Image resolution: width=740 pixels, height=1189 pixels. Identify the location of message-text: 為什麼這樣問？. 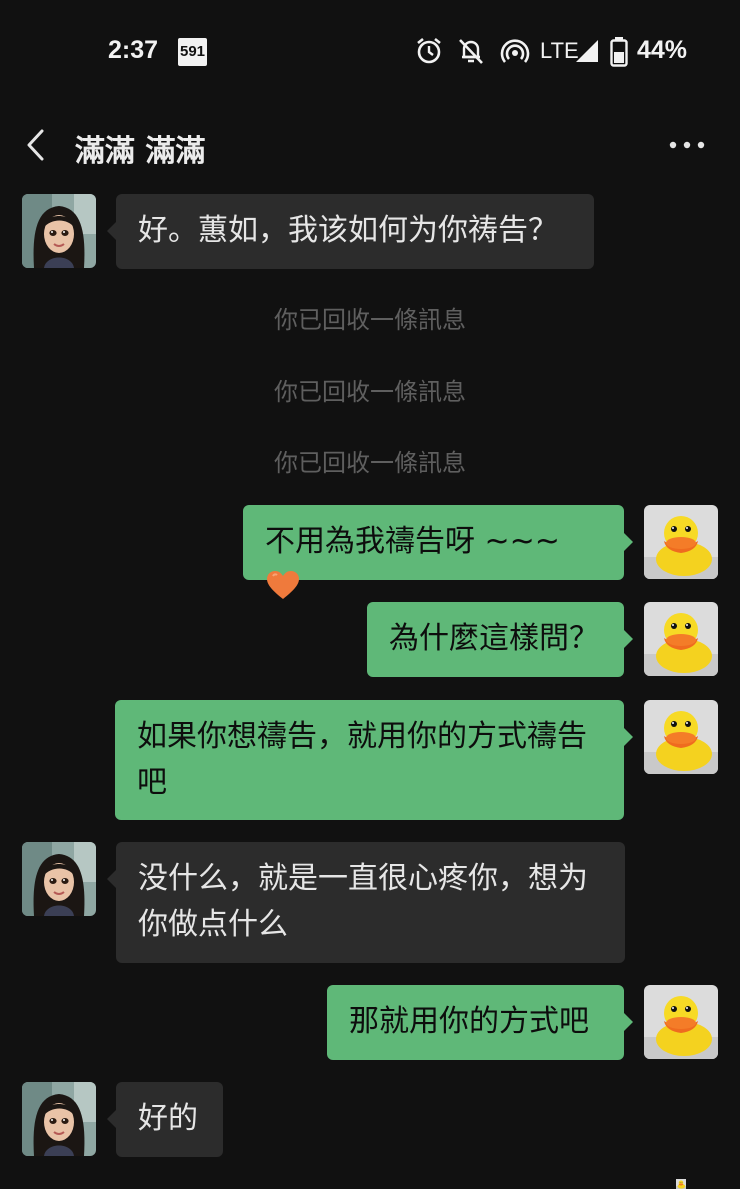
(494, 638).